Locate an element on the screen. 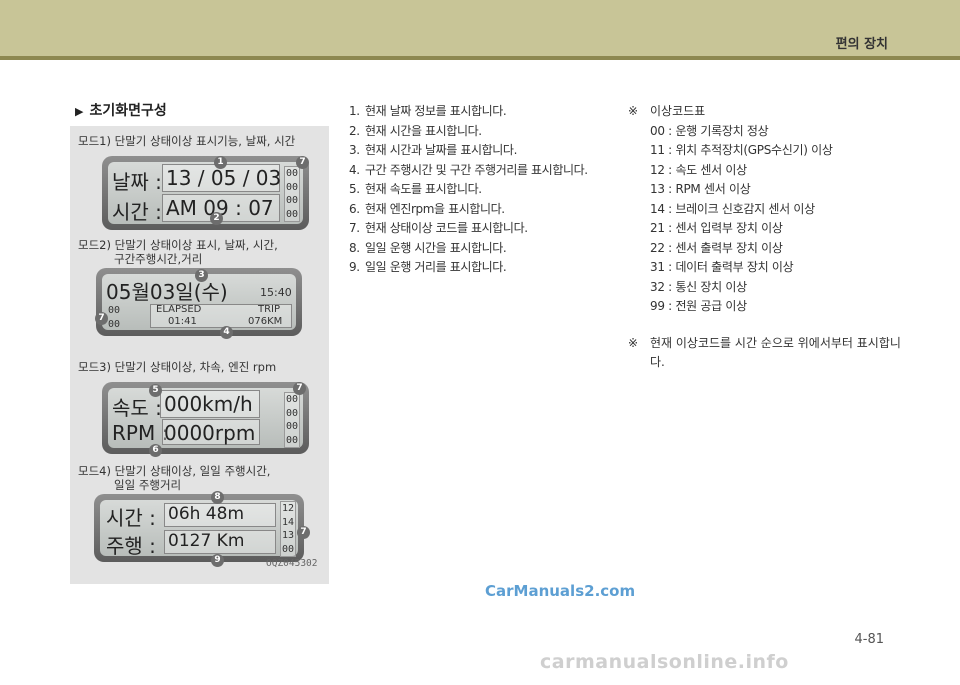  error-code-row: 00 : 운행 기록장치 정상 is located at coordinates (709, 130).